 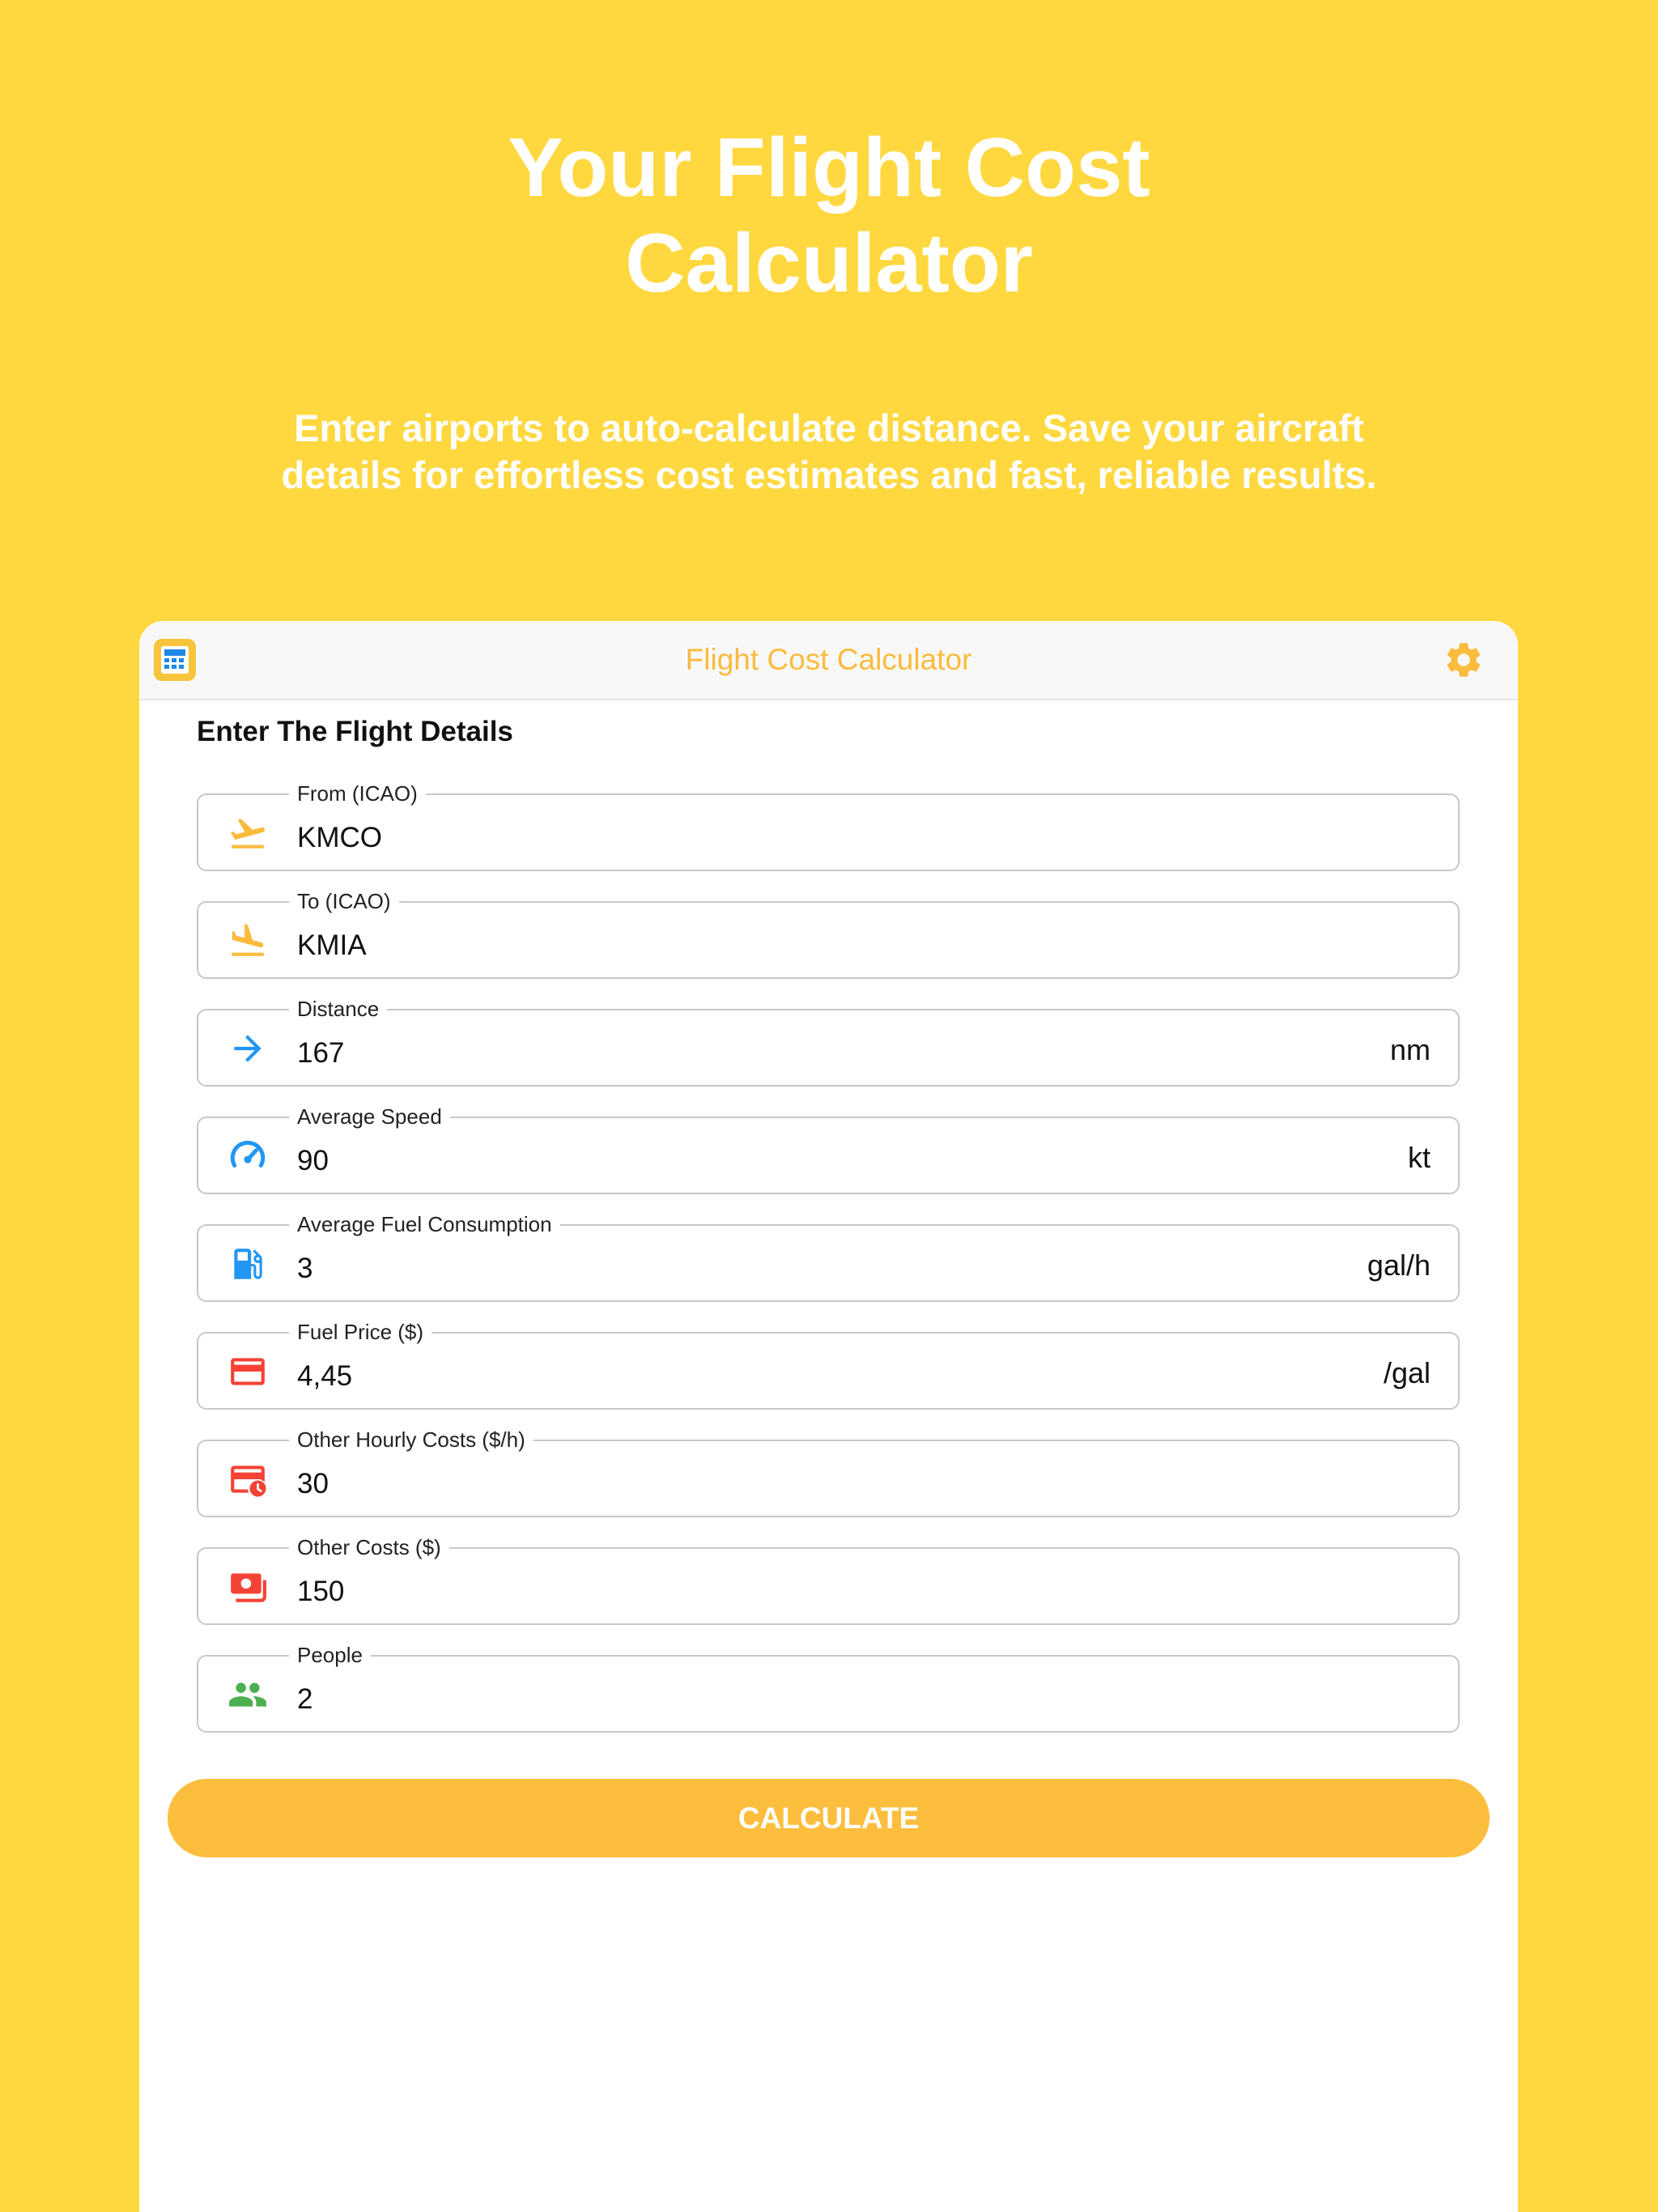 What do you see at coordinates (332, 946) in the screenshot?
I see `field-value: KMIA` at bounding box center [332, 946].